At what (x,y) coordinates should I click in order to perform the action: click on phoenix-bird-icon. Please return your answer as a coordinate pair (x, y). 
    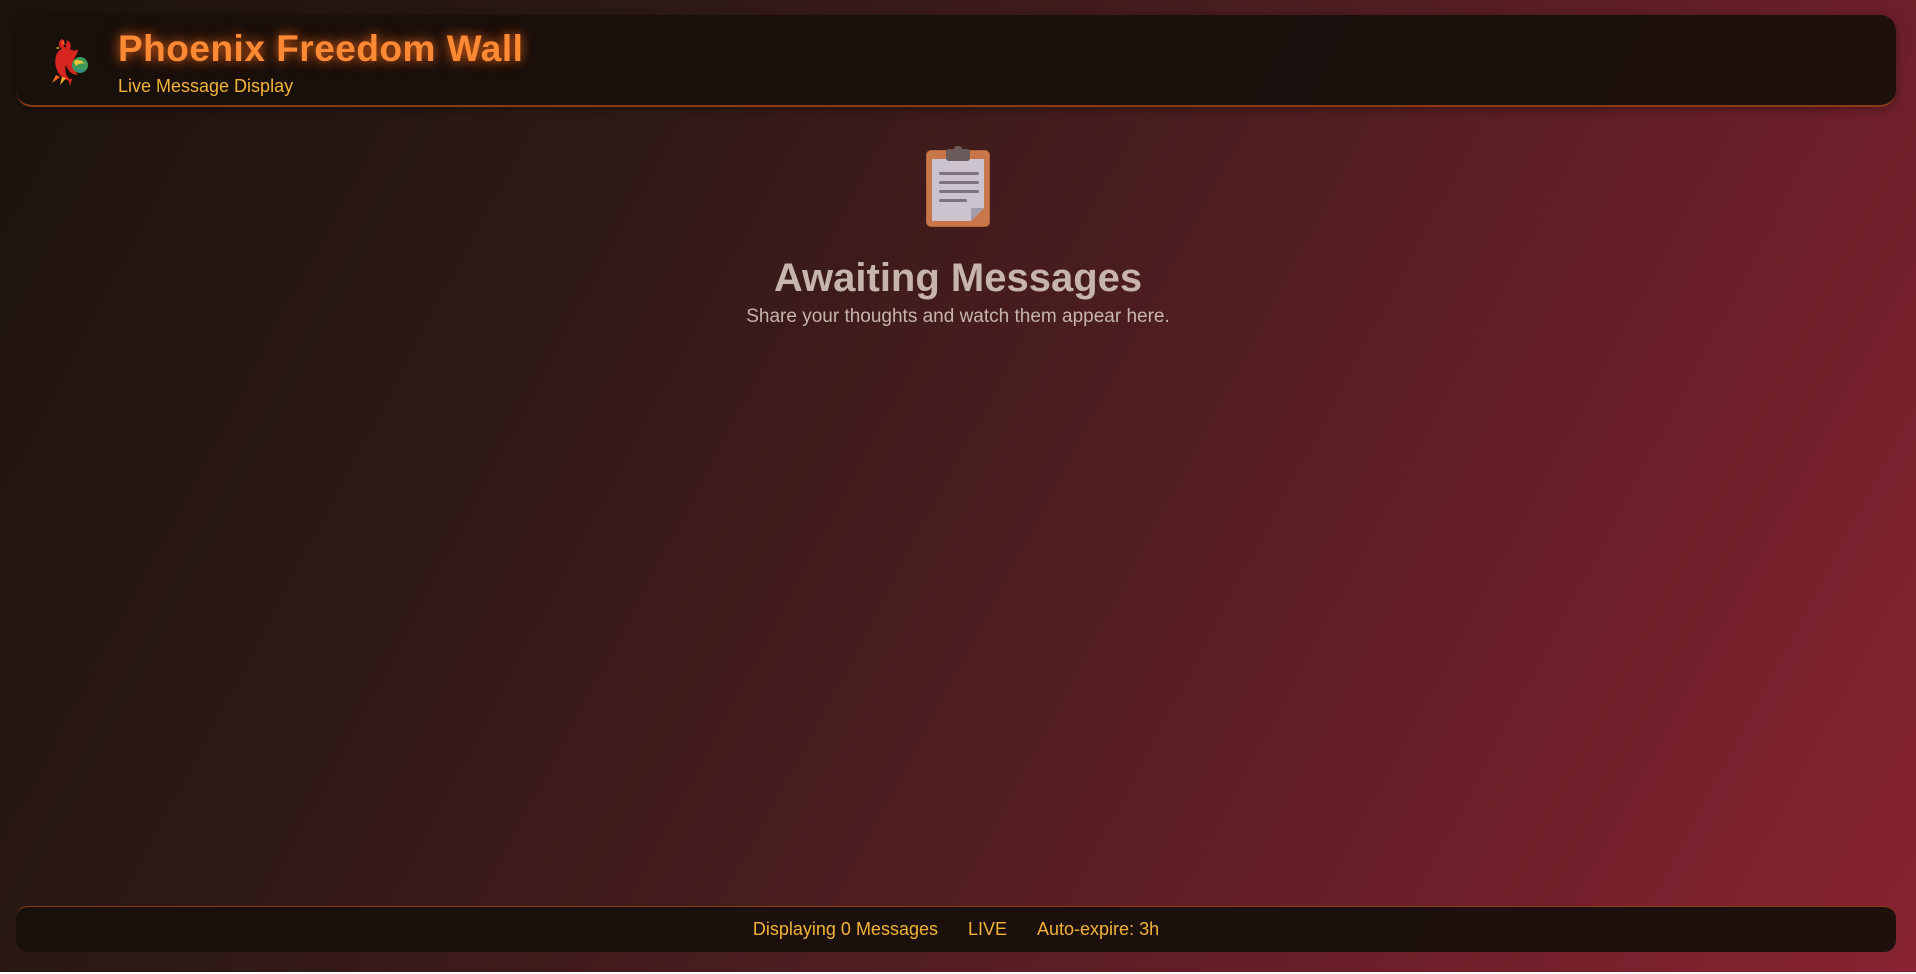
    Looking at the image, I should click on (70, 62).